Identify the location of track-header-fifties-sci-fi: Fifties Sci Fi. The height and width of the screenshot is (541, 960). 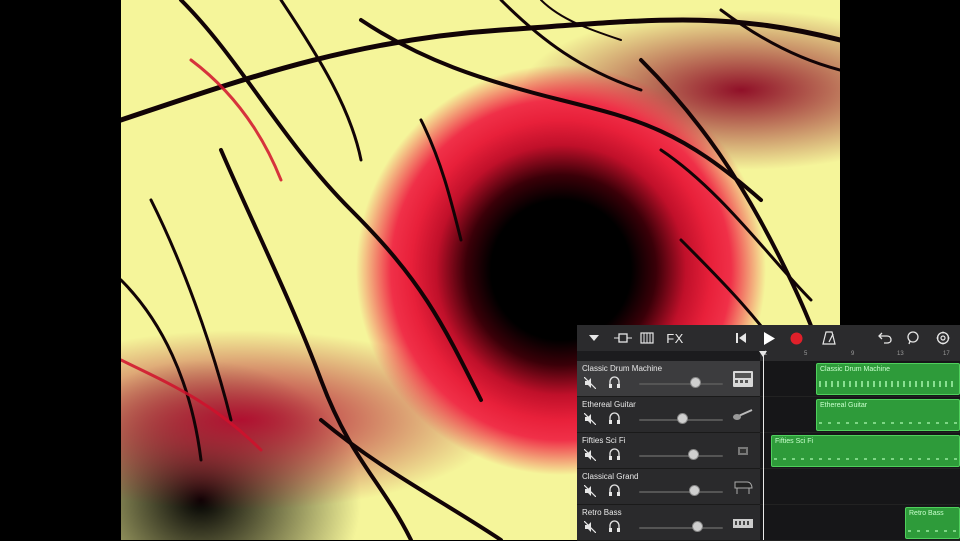
(668, 451).